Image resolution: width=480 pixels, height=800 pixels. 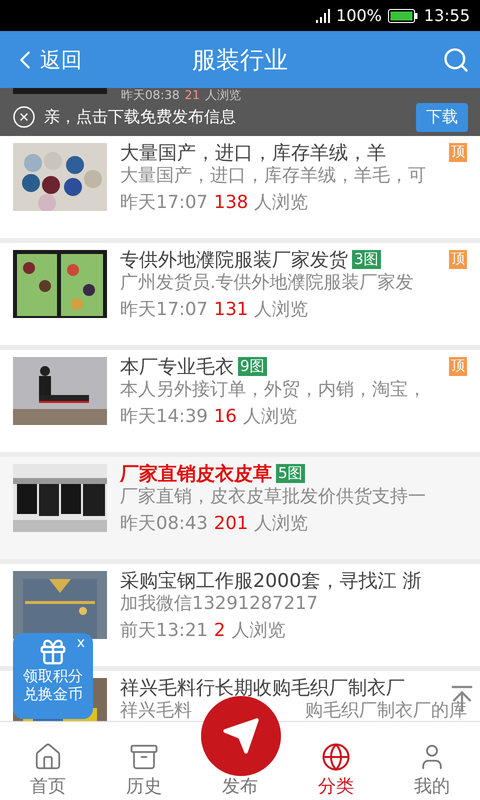 What do you see at coordinates (240, 60) in the screenshot?
I see `page-title: 服装行业` at bounding box center [240, 60].